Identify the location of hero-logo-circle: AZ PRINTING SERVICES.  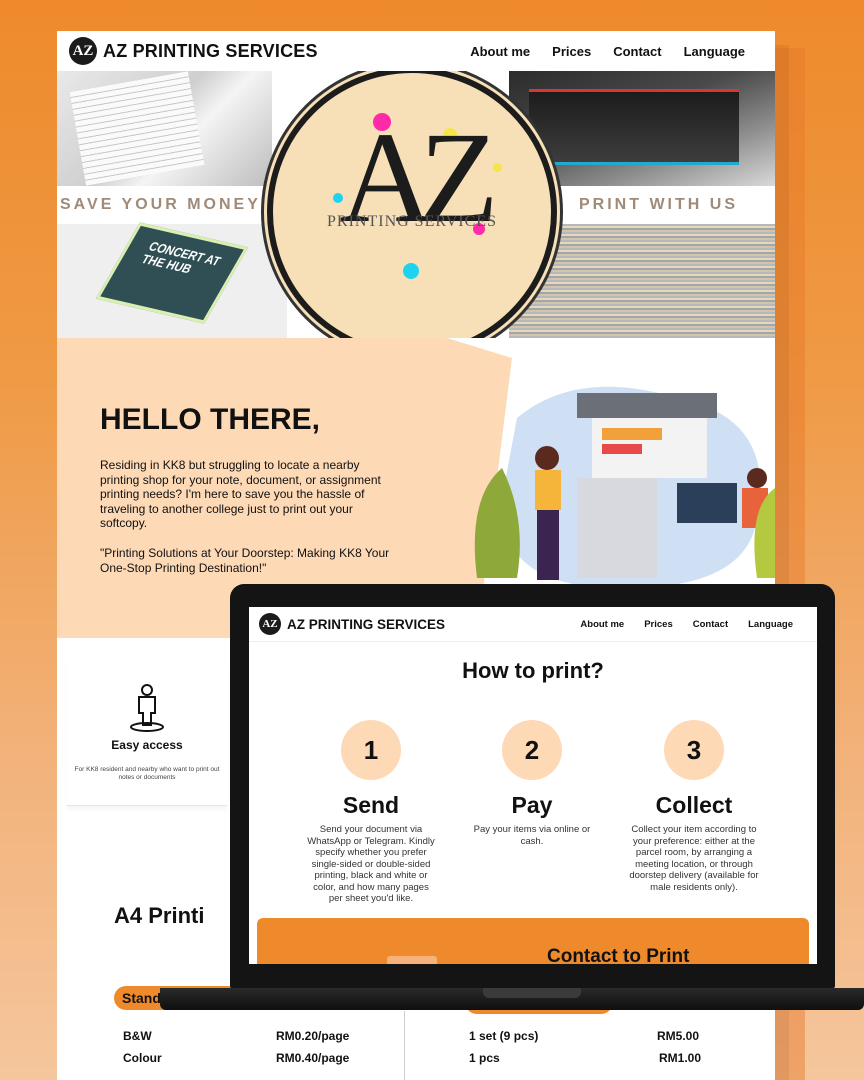
(412, 204).